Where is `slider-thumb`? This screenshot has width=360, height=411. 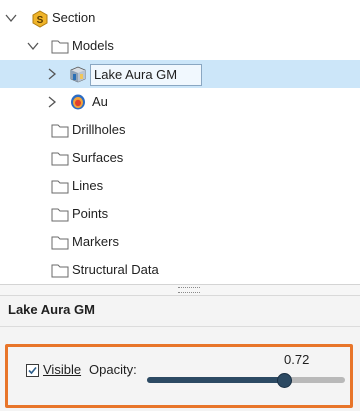 slider-thumb is located at coordinates (284, 380).